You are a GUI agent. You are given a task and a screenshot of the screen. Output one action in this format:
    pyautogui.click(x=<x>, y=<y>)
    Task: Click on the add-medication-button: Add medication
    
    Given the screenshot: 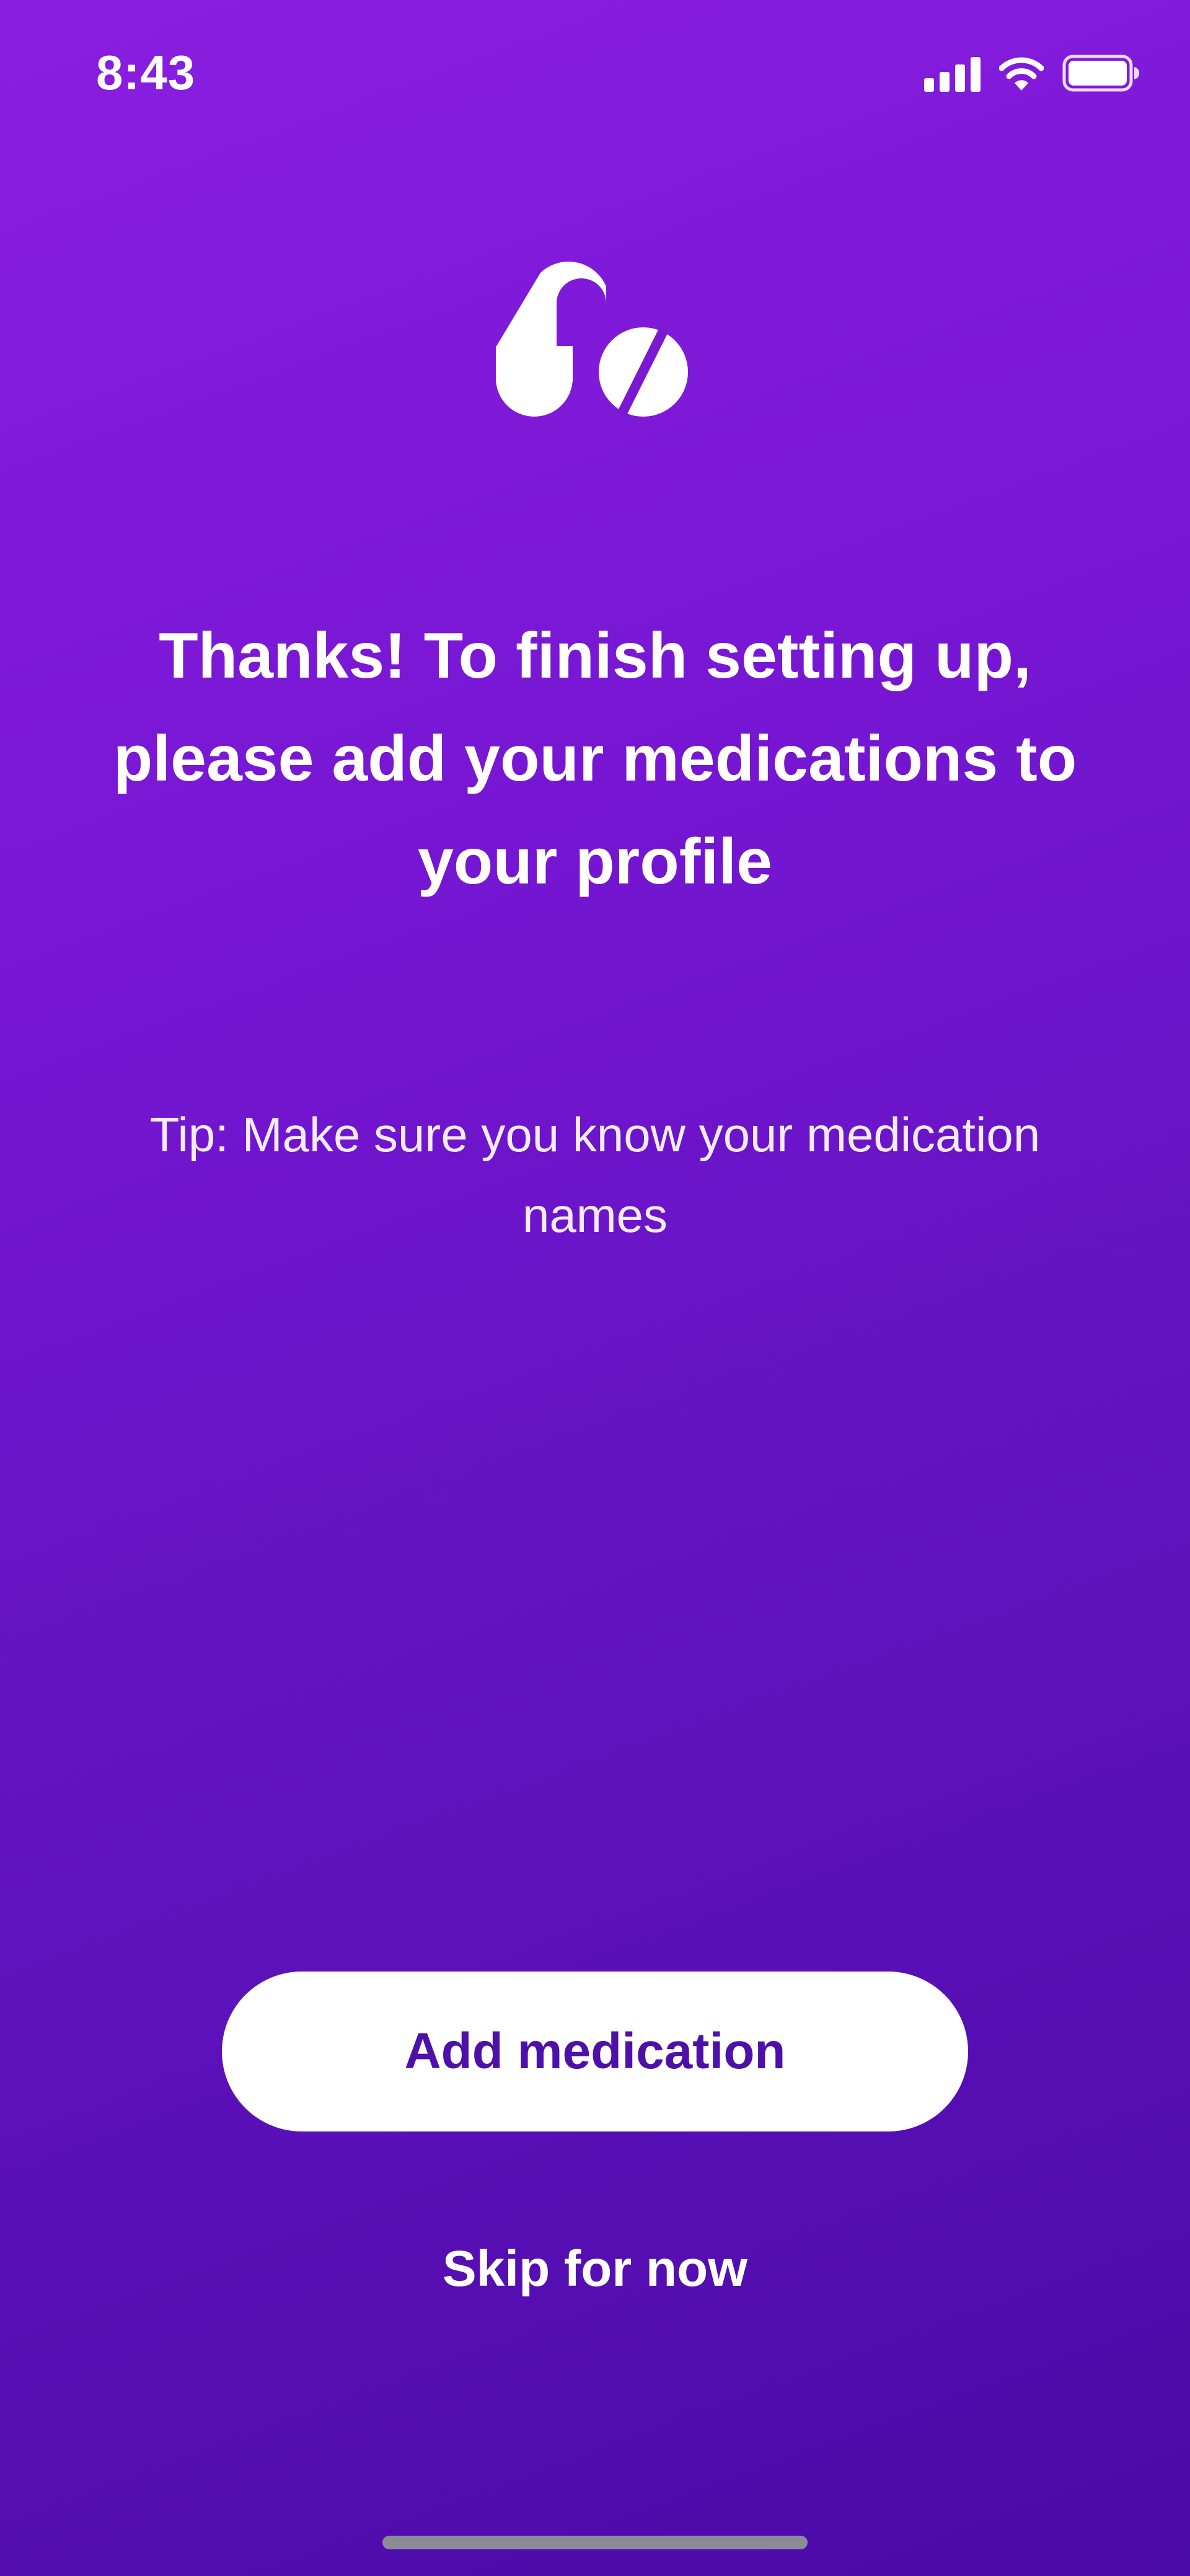 What is the action you would take?
    pyautogui.click(x=595, y=2051)
    